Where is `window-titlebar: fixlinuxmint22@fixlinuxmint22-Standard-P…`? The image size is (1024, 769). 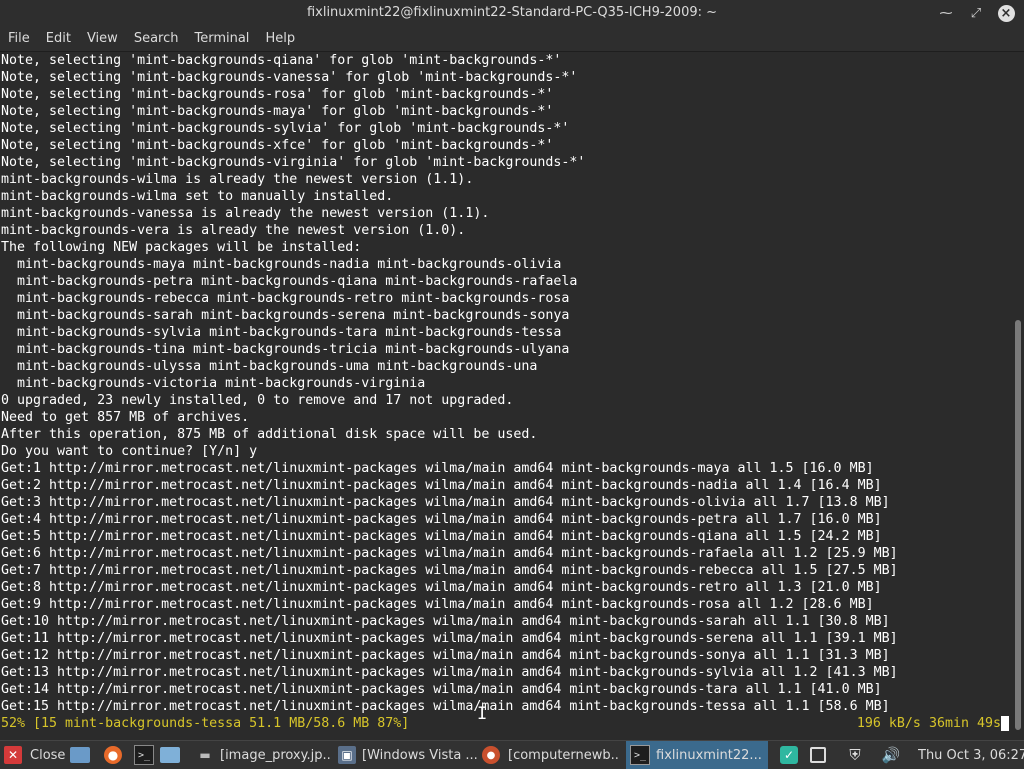 window-titlebar: fixlinuxmint22@fixlinuxmint22-Standard-P… is located at coordinates (512, 13).